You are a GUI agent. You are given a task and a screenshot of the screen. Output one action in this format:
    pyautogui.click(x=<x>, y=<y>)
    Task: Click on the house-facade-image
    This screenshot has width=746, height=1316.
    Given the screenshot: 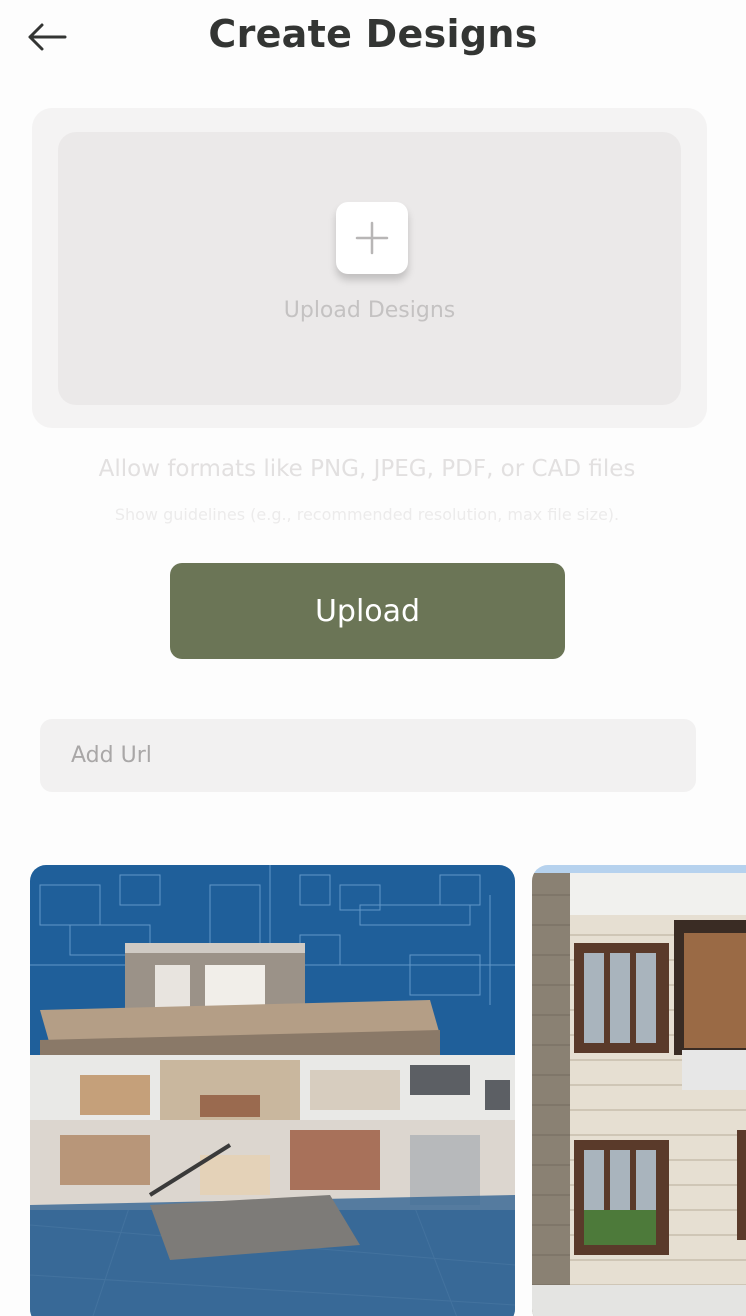 What is the action you would take?
    pyautogui.click(x=639, y=1090)
    